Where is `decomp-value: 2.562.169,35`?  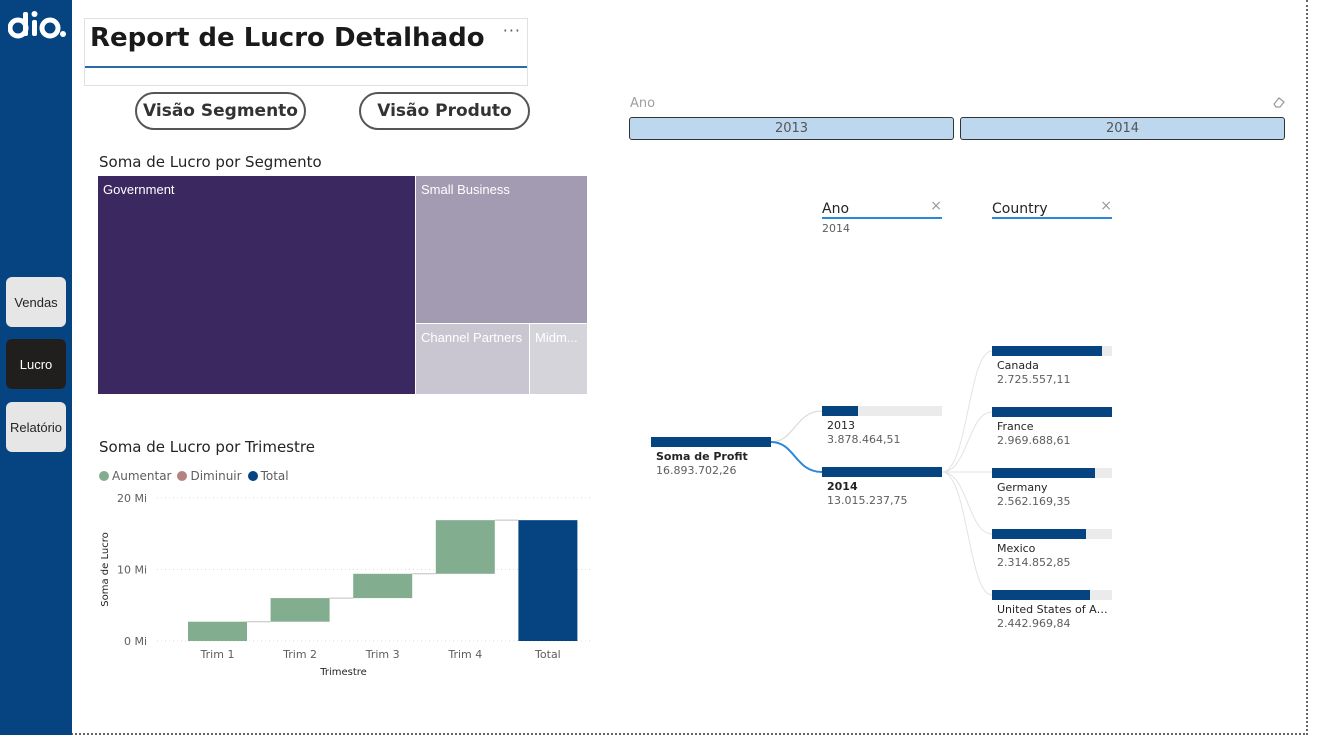 decomp-value: 2.562.169,35 is located at coordinates (1034, 501).